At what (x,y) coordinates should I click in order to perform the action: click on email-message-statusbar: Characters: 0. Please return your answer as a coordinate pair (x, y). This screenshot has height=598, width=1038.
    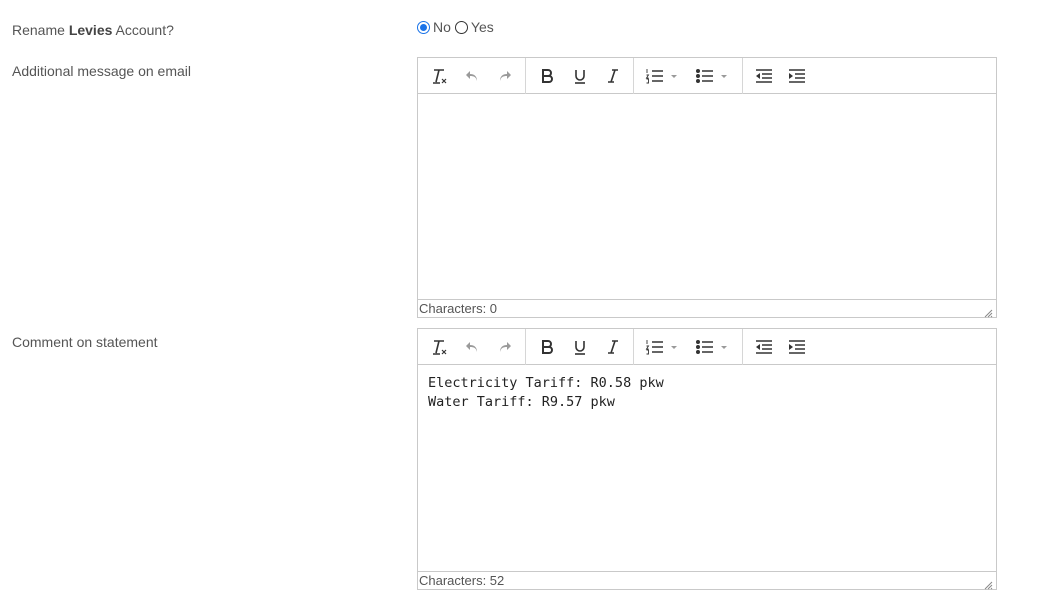
    Looking at the image, I should click on (707, 308).